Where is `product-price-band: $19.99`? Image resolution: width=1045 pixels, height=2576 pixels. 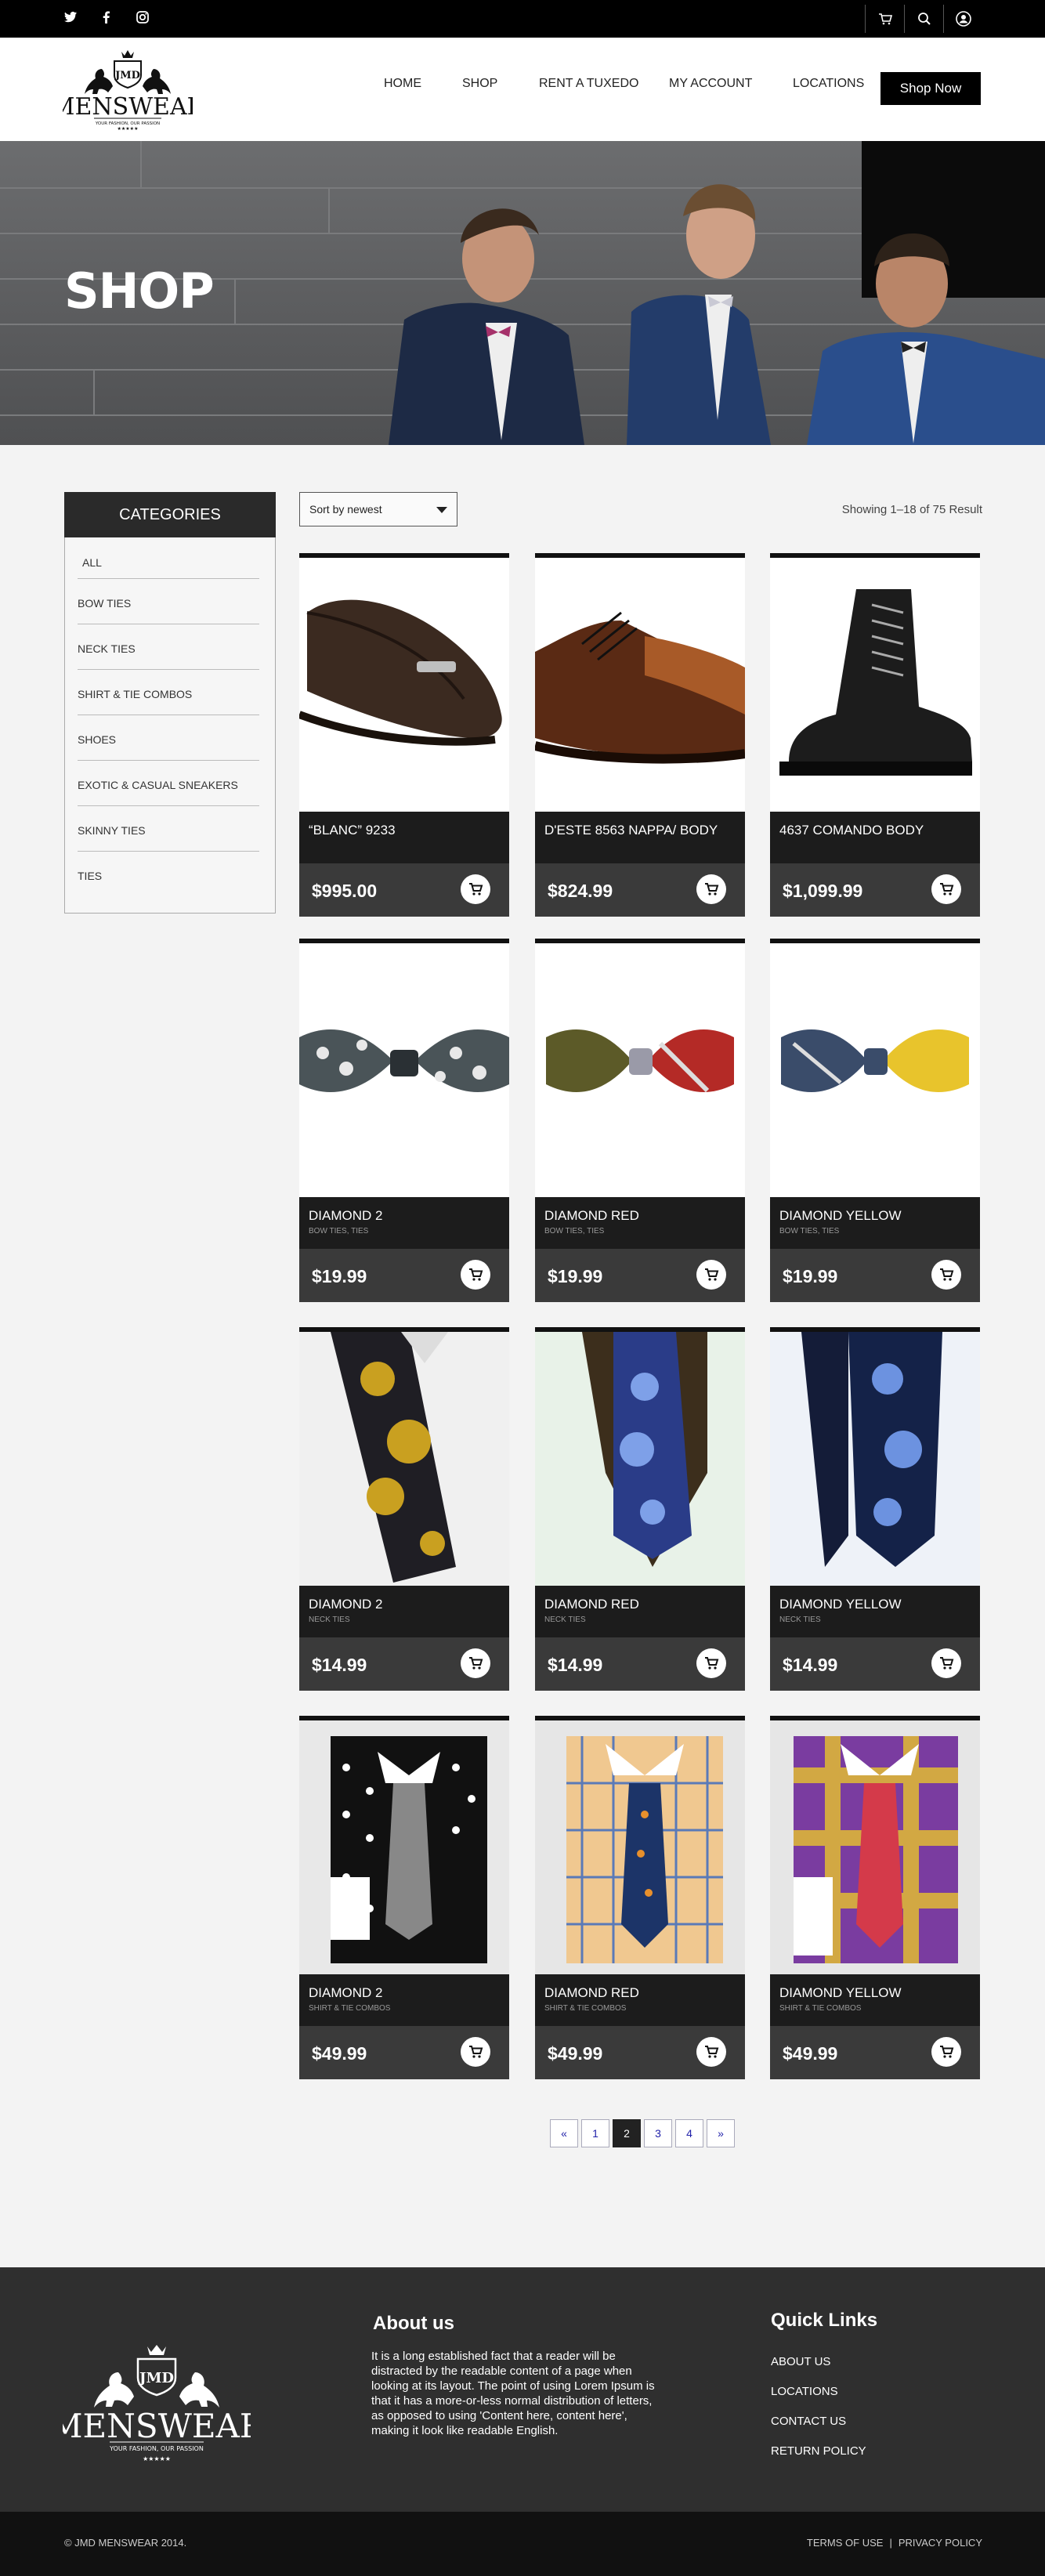
product-price-band: $19.99 is located at coordinates (404, 1275).